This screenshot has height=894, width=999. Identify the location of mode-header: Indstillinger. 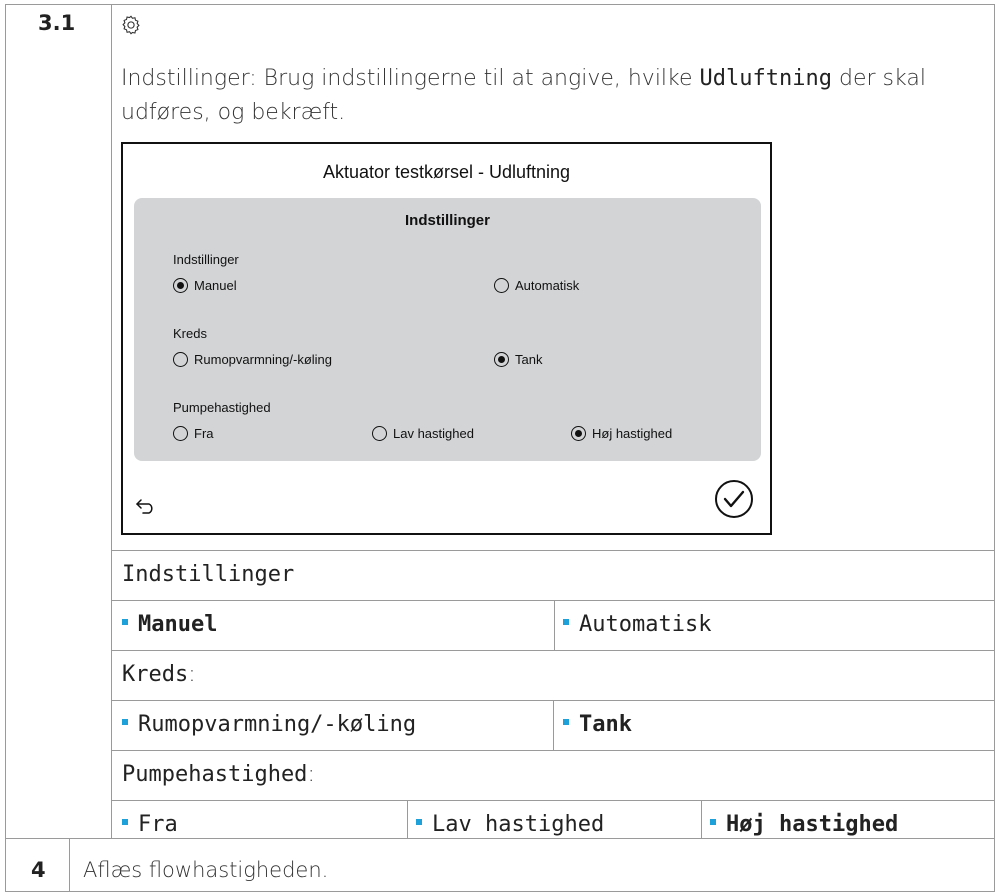
(208, 574).